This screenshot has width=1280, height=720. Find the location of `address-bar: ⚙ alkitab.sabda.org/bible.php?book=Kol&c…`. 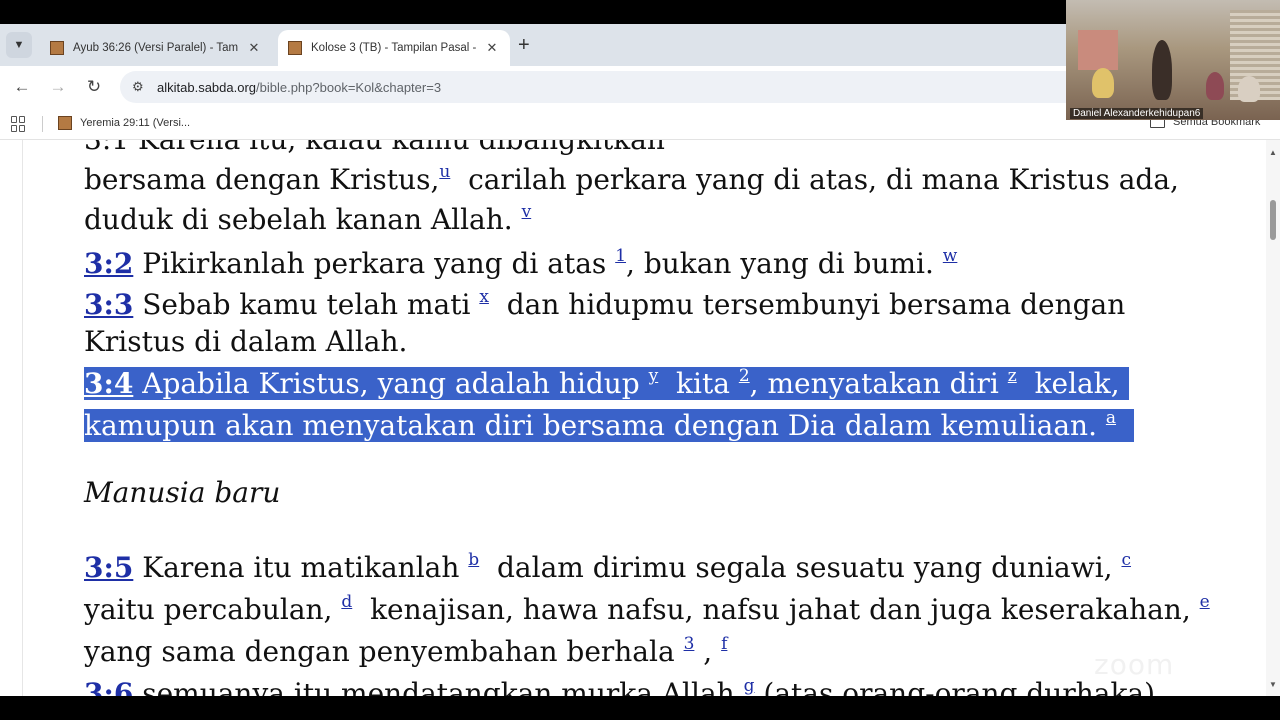

address-bar: ⚙ alkitab.sabda.org/bible.php?book=Kol&c… is located at coordinates (593, 87).